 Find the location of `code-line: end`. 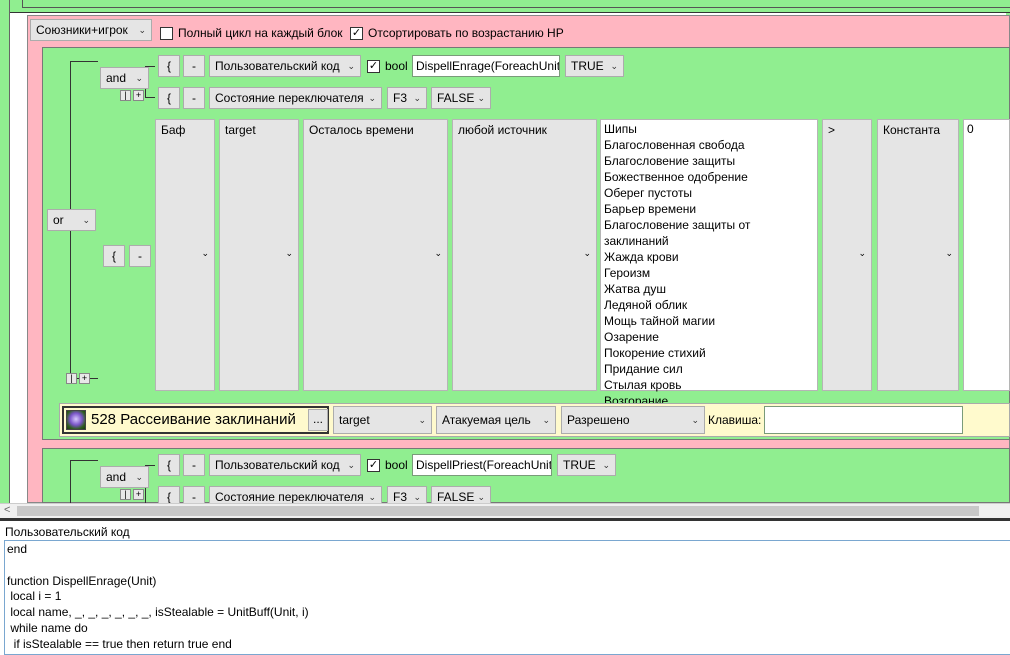

code-line: end is located at coordinates (17, 549).